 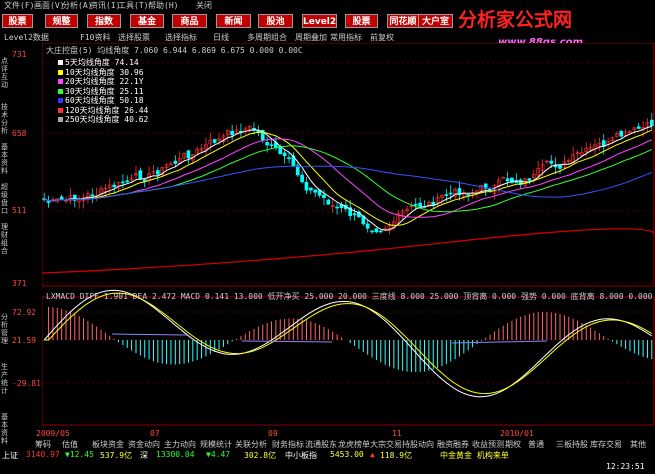 I want to click on date-label: 2009/05, so click(x=53, y=433).